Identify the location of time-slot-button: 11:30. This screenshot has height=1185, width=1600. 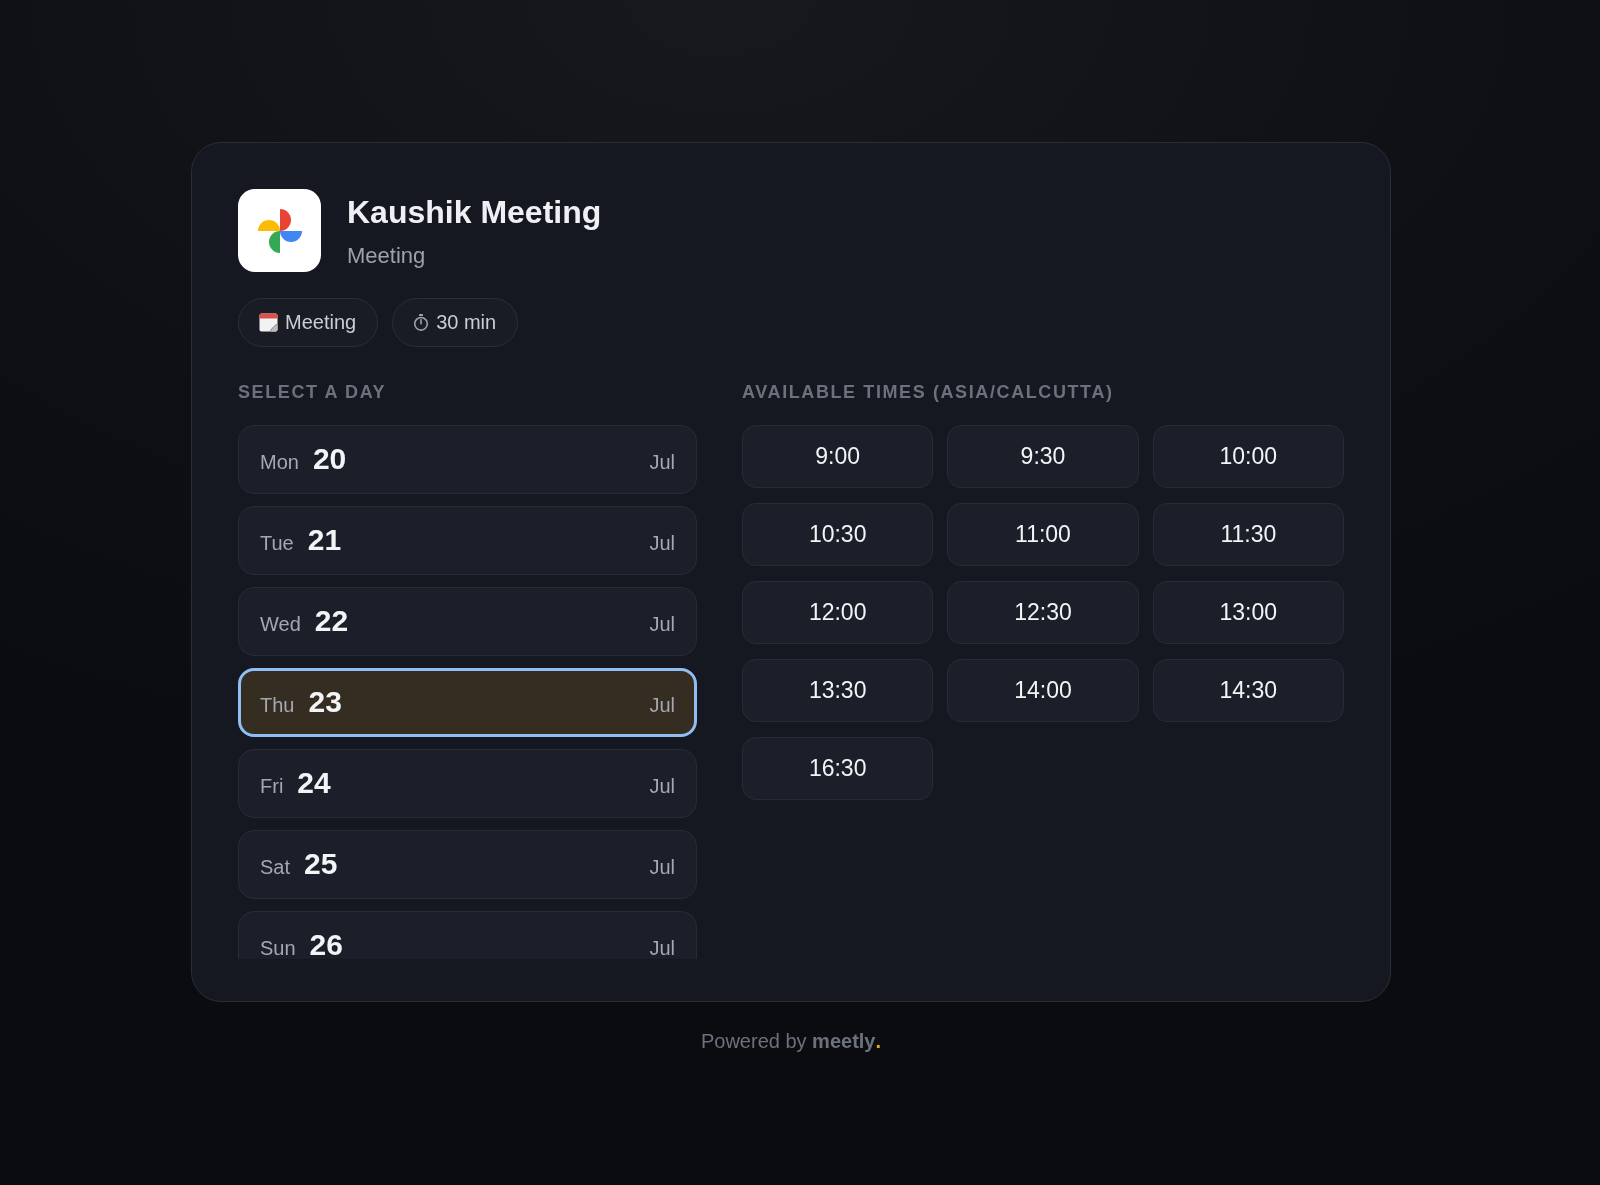
(1248, 534).